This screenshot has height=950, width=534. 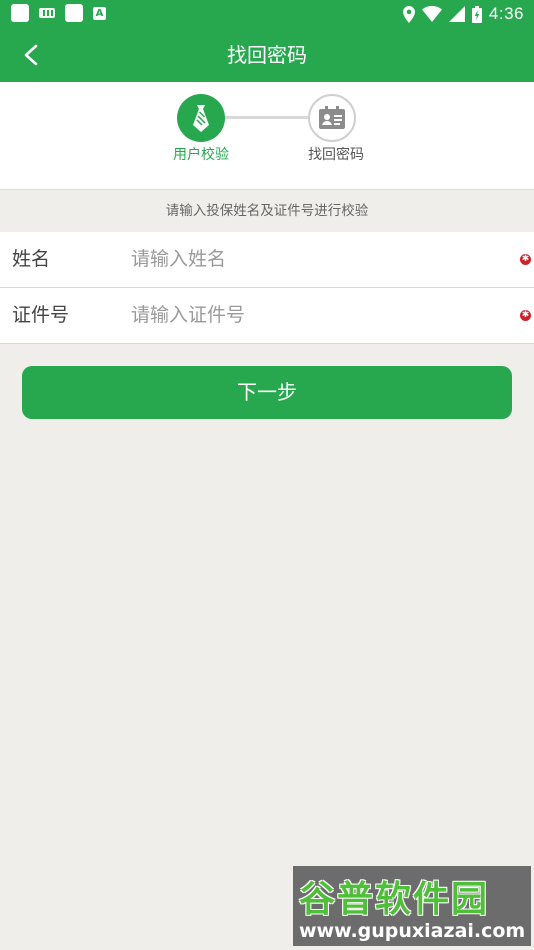 What do you see at coordinates (316, 315) in the screenshot?
I see `id-number-input` at bounding box center [316, 315].